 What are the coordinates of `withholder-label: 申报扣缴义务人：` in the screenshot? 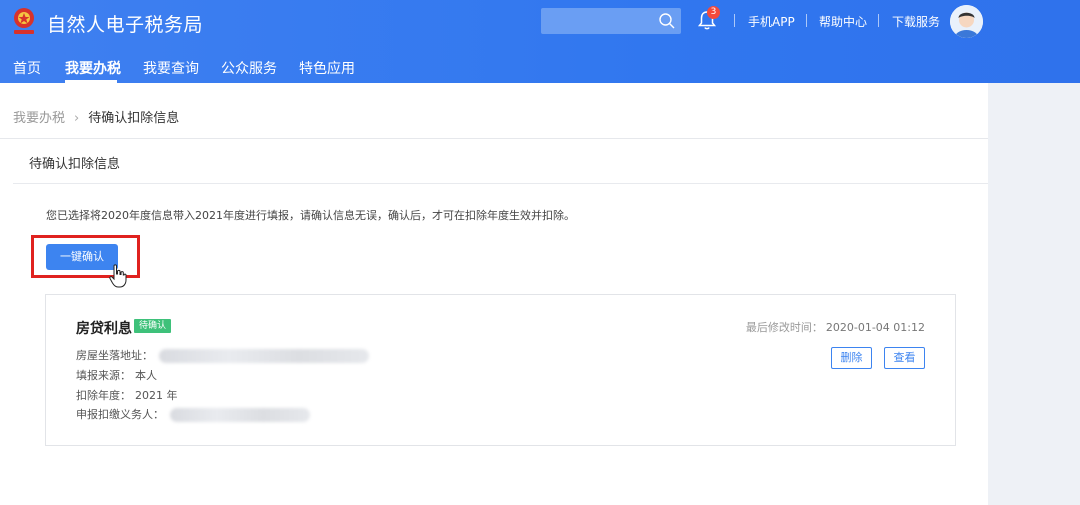 It's located at (120, 414).